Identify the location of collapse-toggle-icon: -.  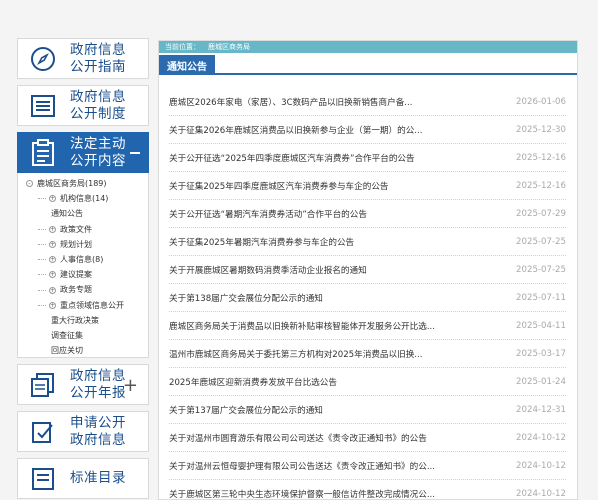
(29, 184).